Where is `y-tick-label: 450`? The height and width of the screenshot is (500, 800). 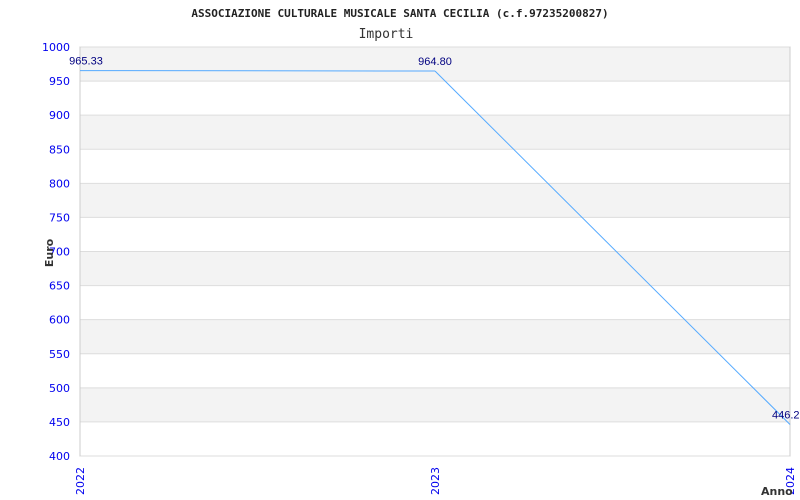 y-tick-label: 450 is located at coordinates (59, 422).